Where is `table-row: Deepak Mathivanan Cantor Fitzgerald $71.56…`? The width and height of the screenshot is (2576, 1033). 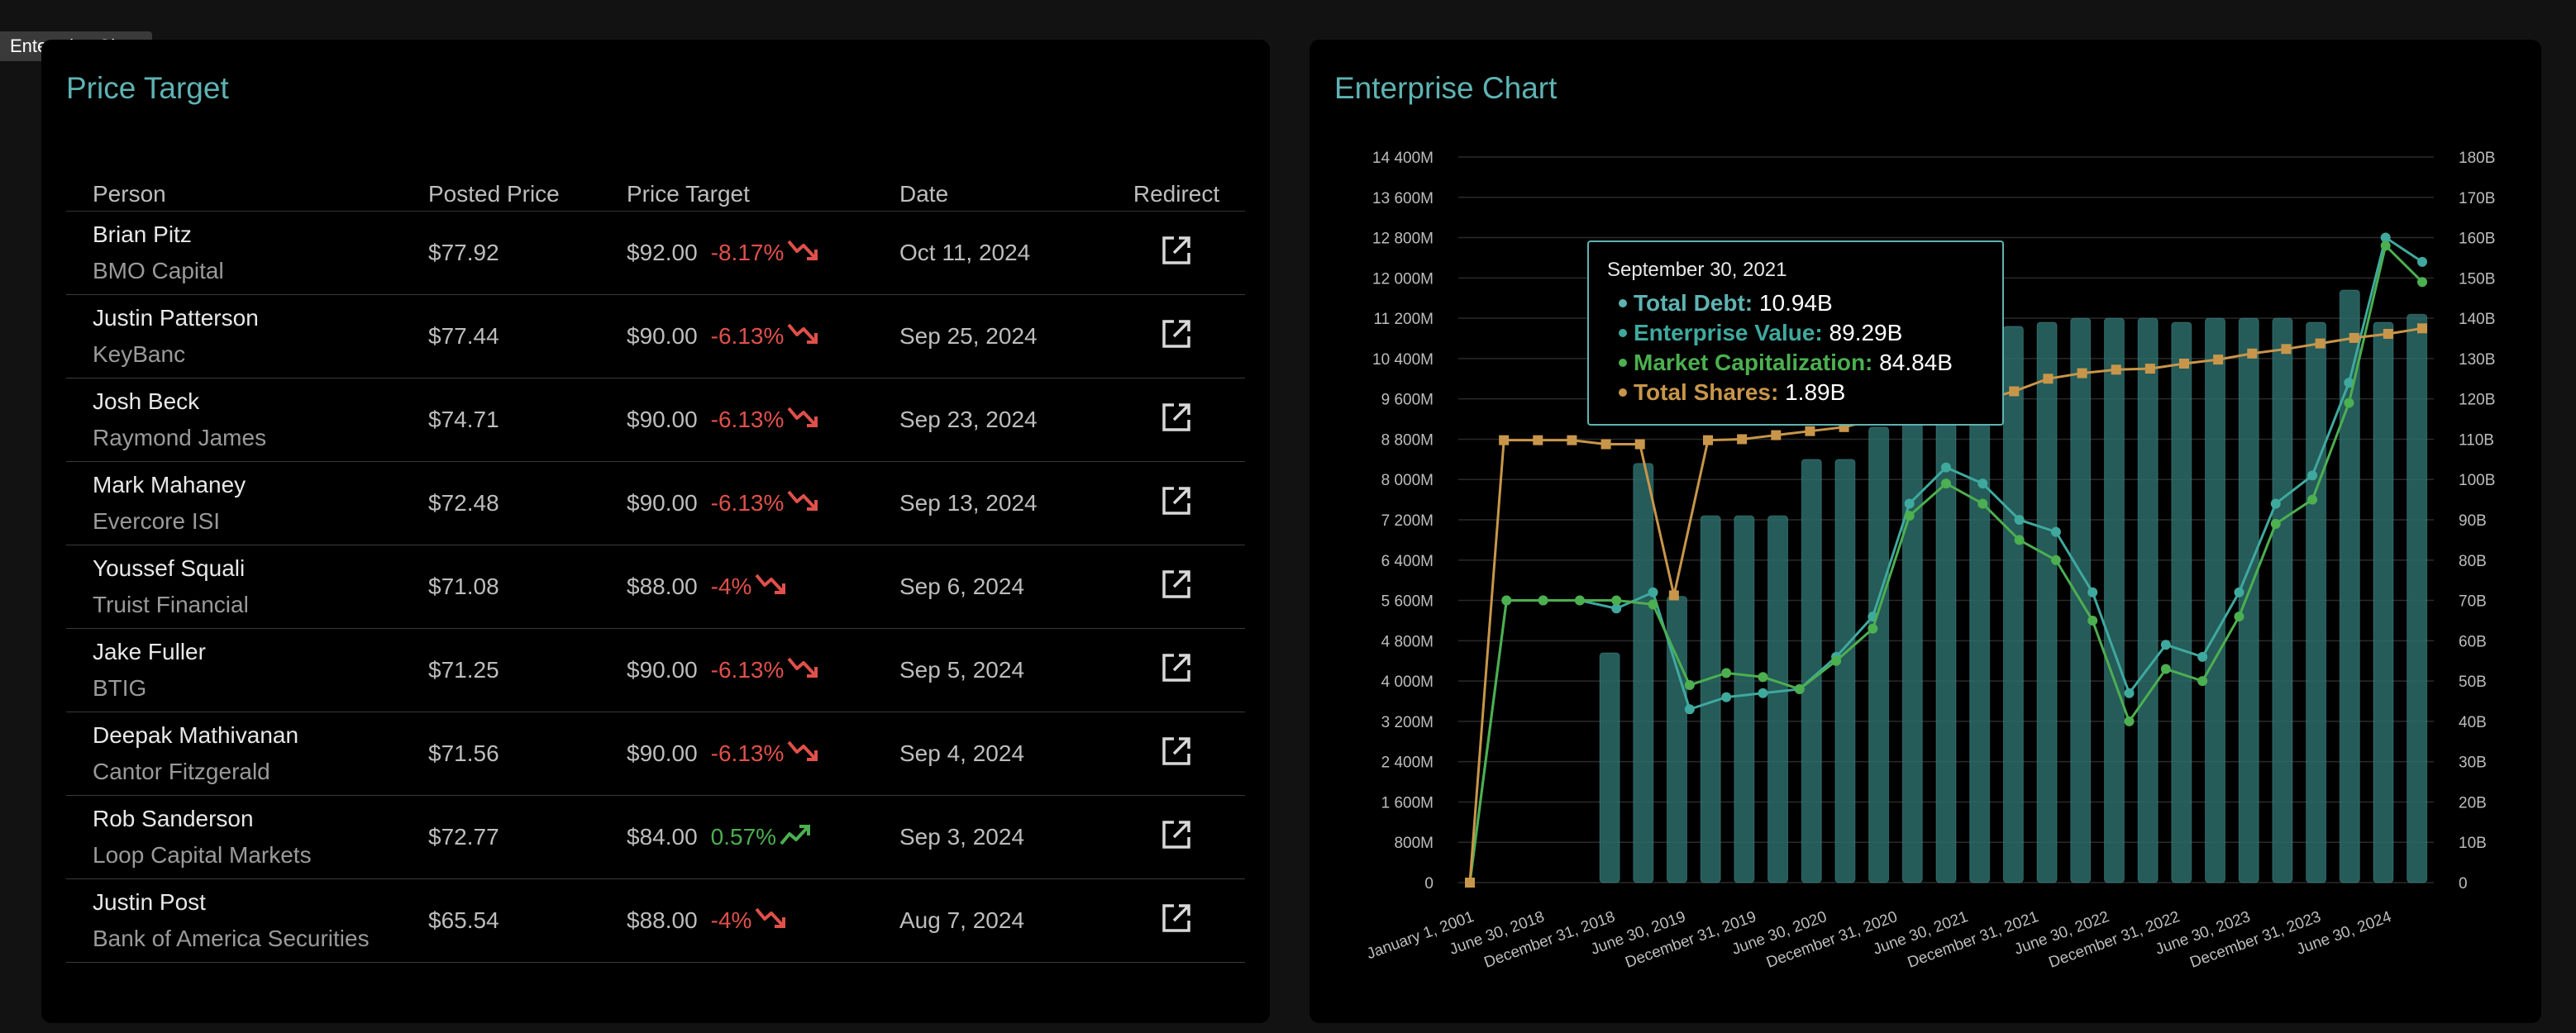
table-row: Deepak Mathivanan Cantor Fitzgerald $71.56… is located at coordinates (655, 754).